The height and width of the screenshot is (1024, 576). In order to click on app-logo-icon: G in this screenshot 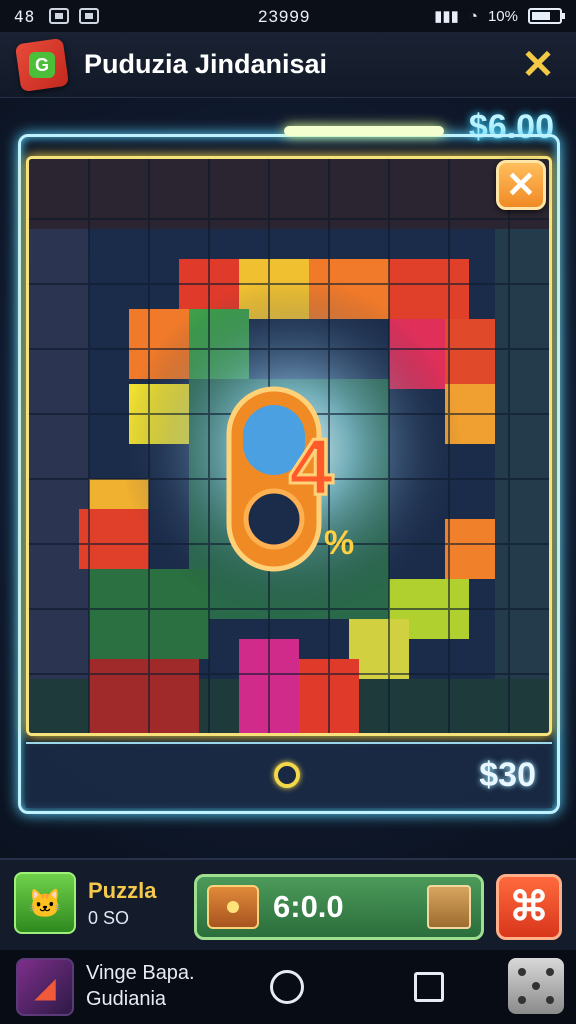, I will do `click(42, 64)`.